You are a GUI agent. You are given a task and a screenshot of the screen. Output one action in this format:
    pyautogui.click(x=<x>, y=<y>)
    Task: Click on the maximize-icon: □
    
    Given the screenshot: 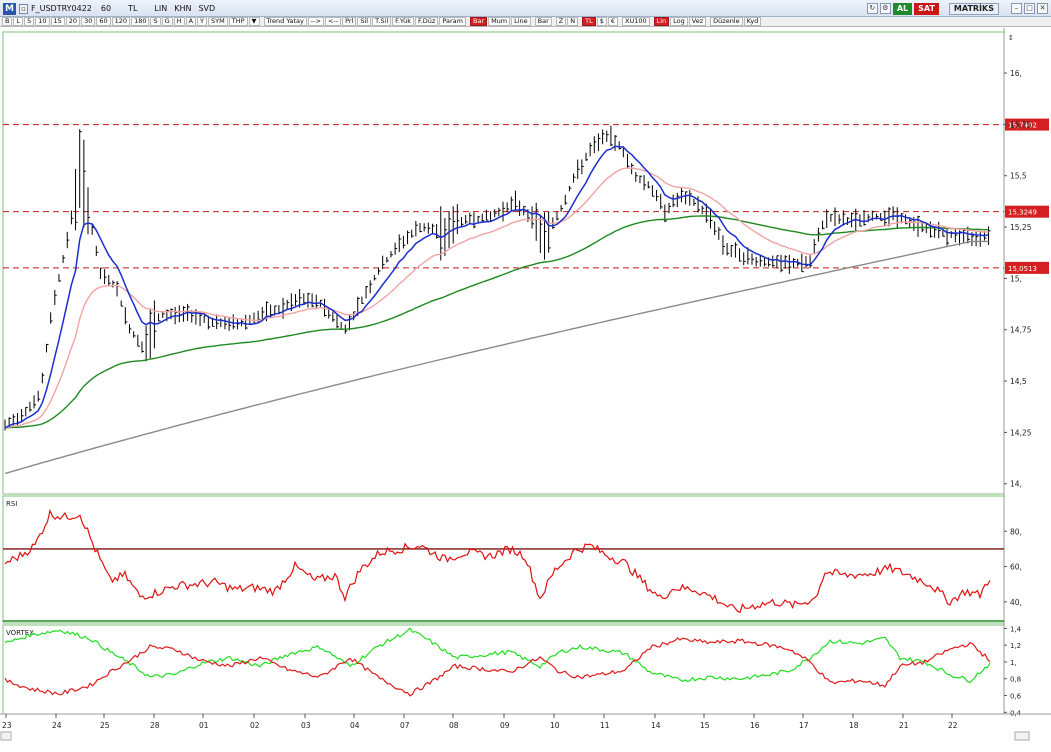 What is the action you would take?
    pyautogui.click(x=1029, y=8)
    